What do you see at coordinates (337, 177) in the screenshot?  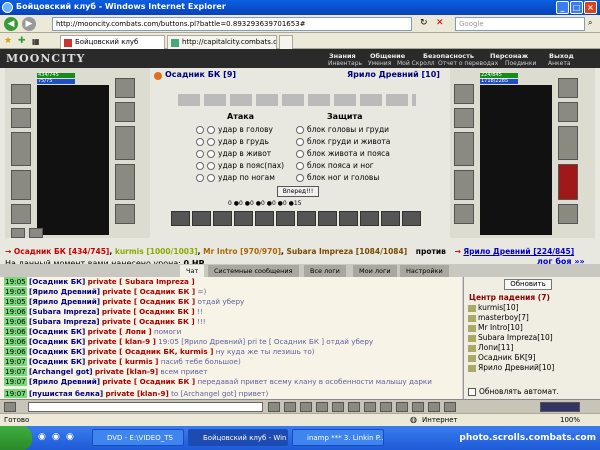 I see `defense-option: блок ног и головы` at bounding box center [337, 177].